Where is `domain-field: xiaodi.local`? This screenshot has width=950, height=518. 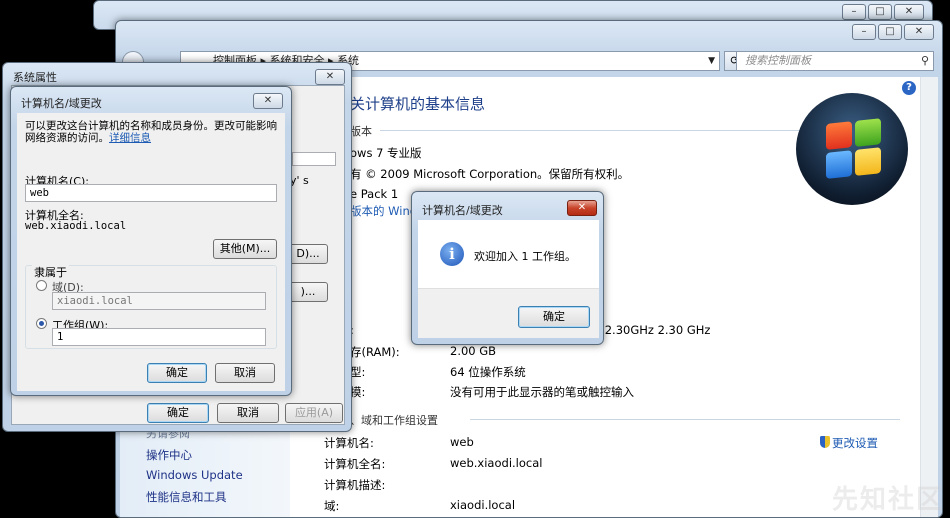
domain-field: xiaodi.local is located at coordinates (159, 301).